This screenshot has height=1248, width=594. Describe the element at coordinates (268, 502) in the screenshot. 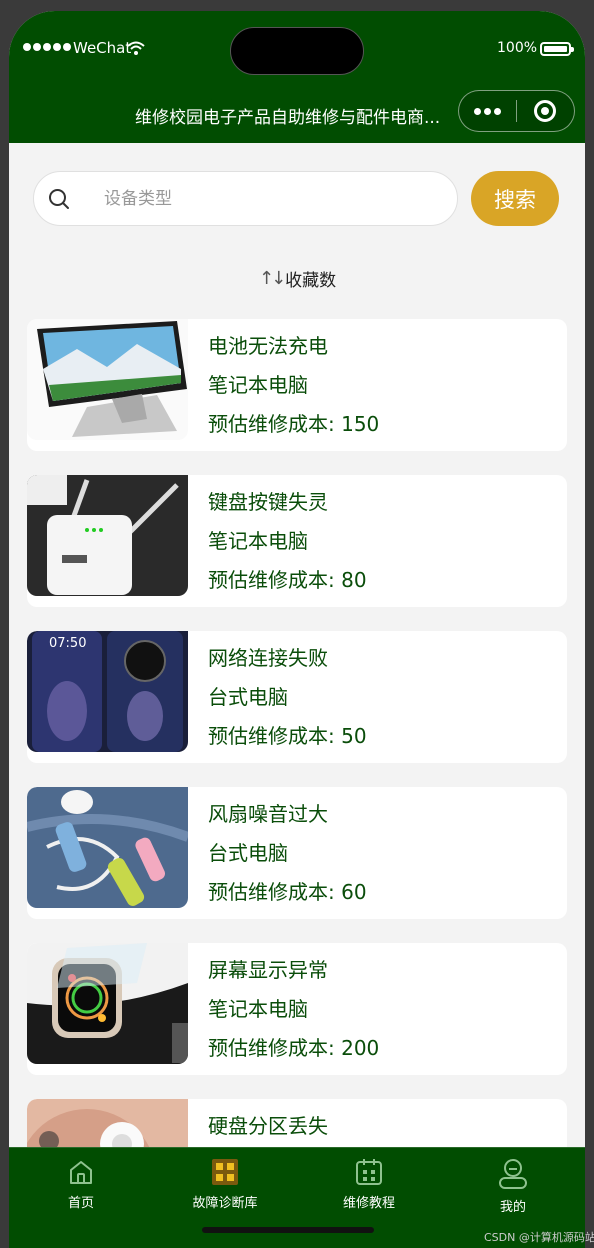

I see `fault-title: 键盘按键失灵` at that location.